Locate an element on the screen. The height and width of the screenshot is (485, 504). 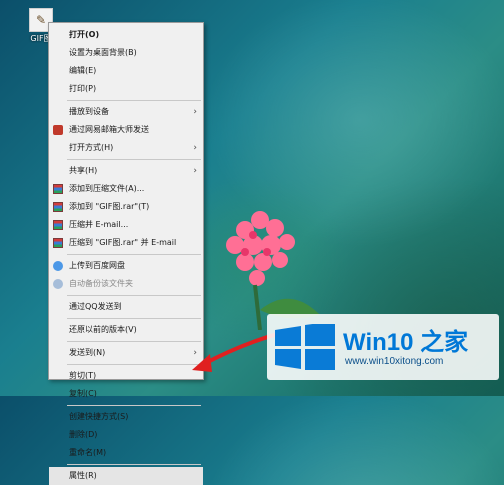
windows-logo-icon is located at coordinates (305, 347).